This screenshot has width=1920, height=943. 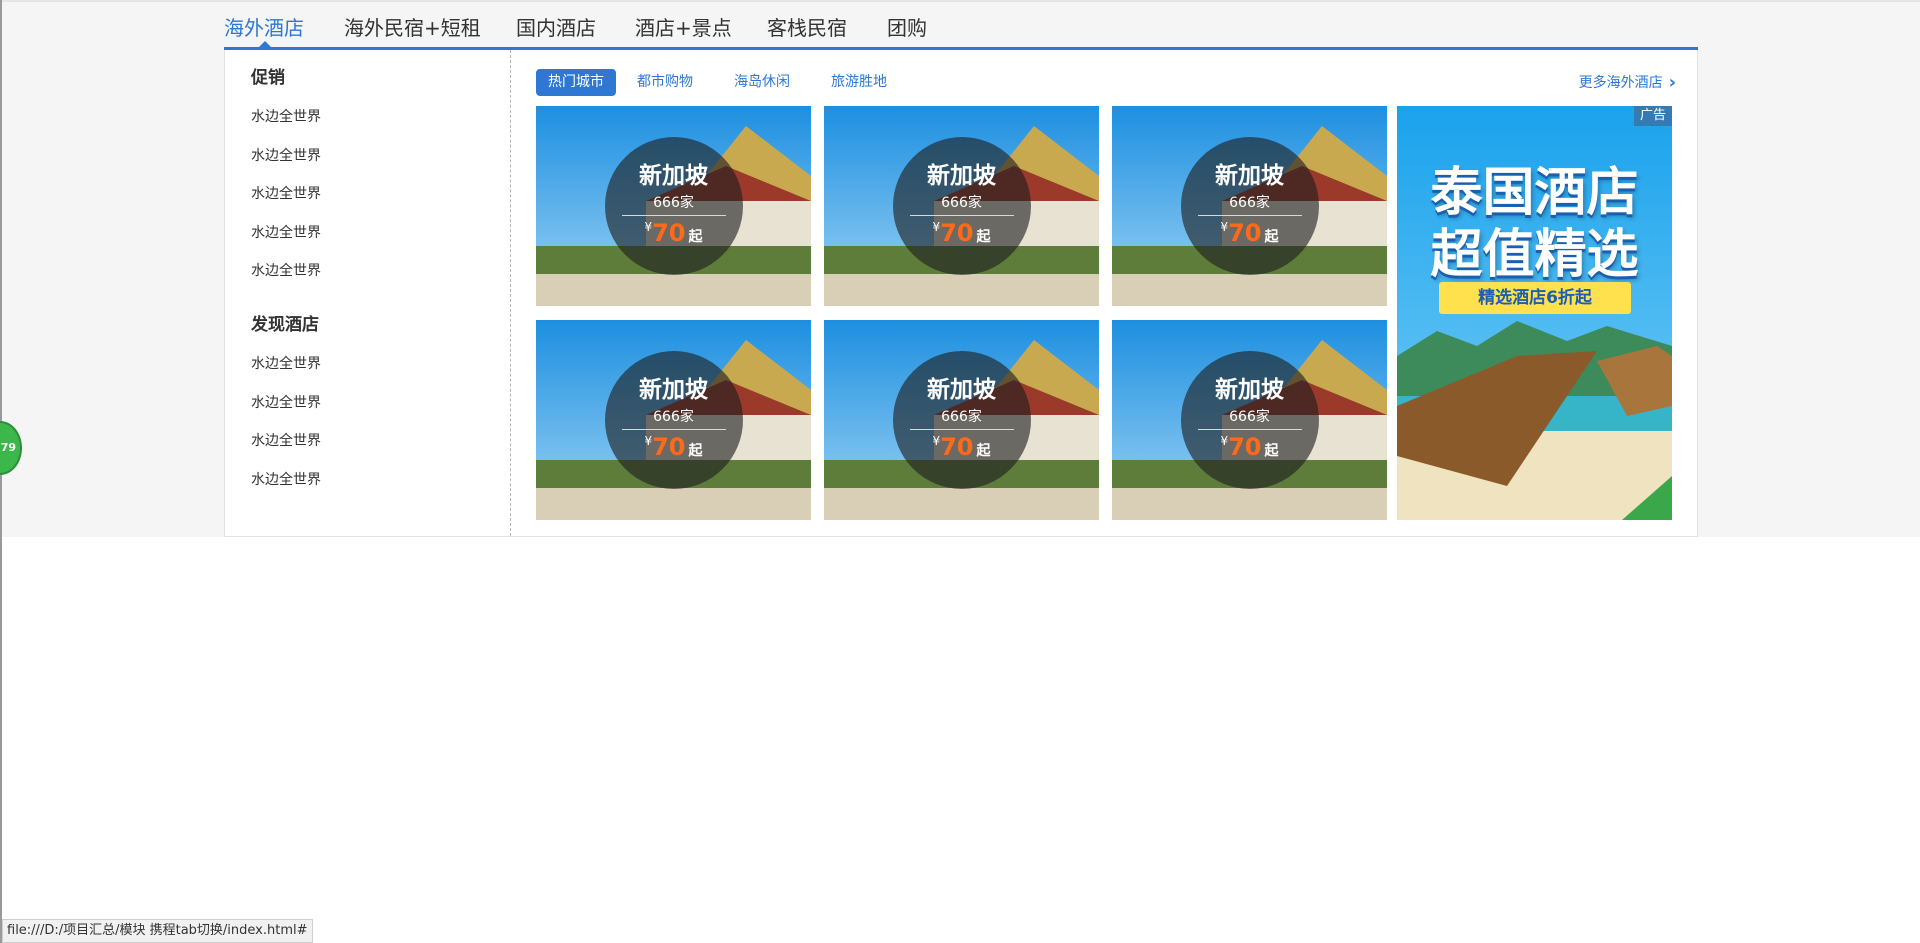 What do you see at coordinates (1620, 83) in the screenshot?
I see `more-link-label: 更多海外酒店` at bounding box center [1620, 83].